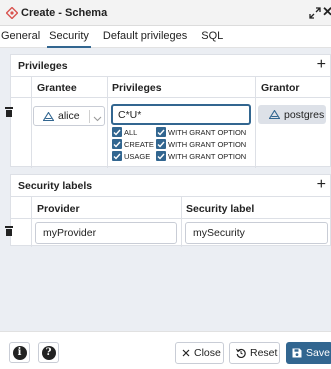 The image size is (331, 369). Describe the element at coordinates (9, 231) in the screenshot. I see `delete-security-label-icon` at that location.